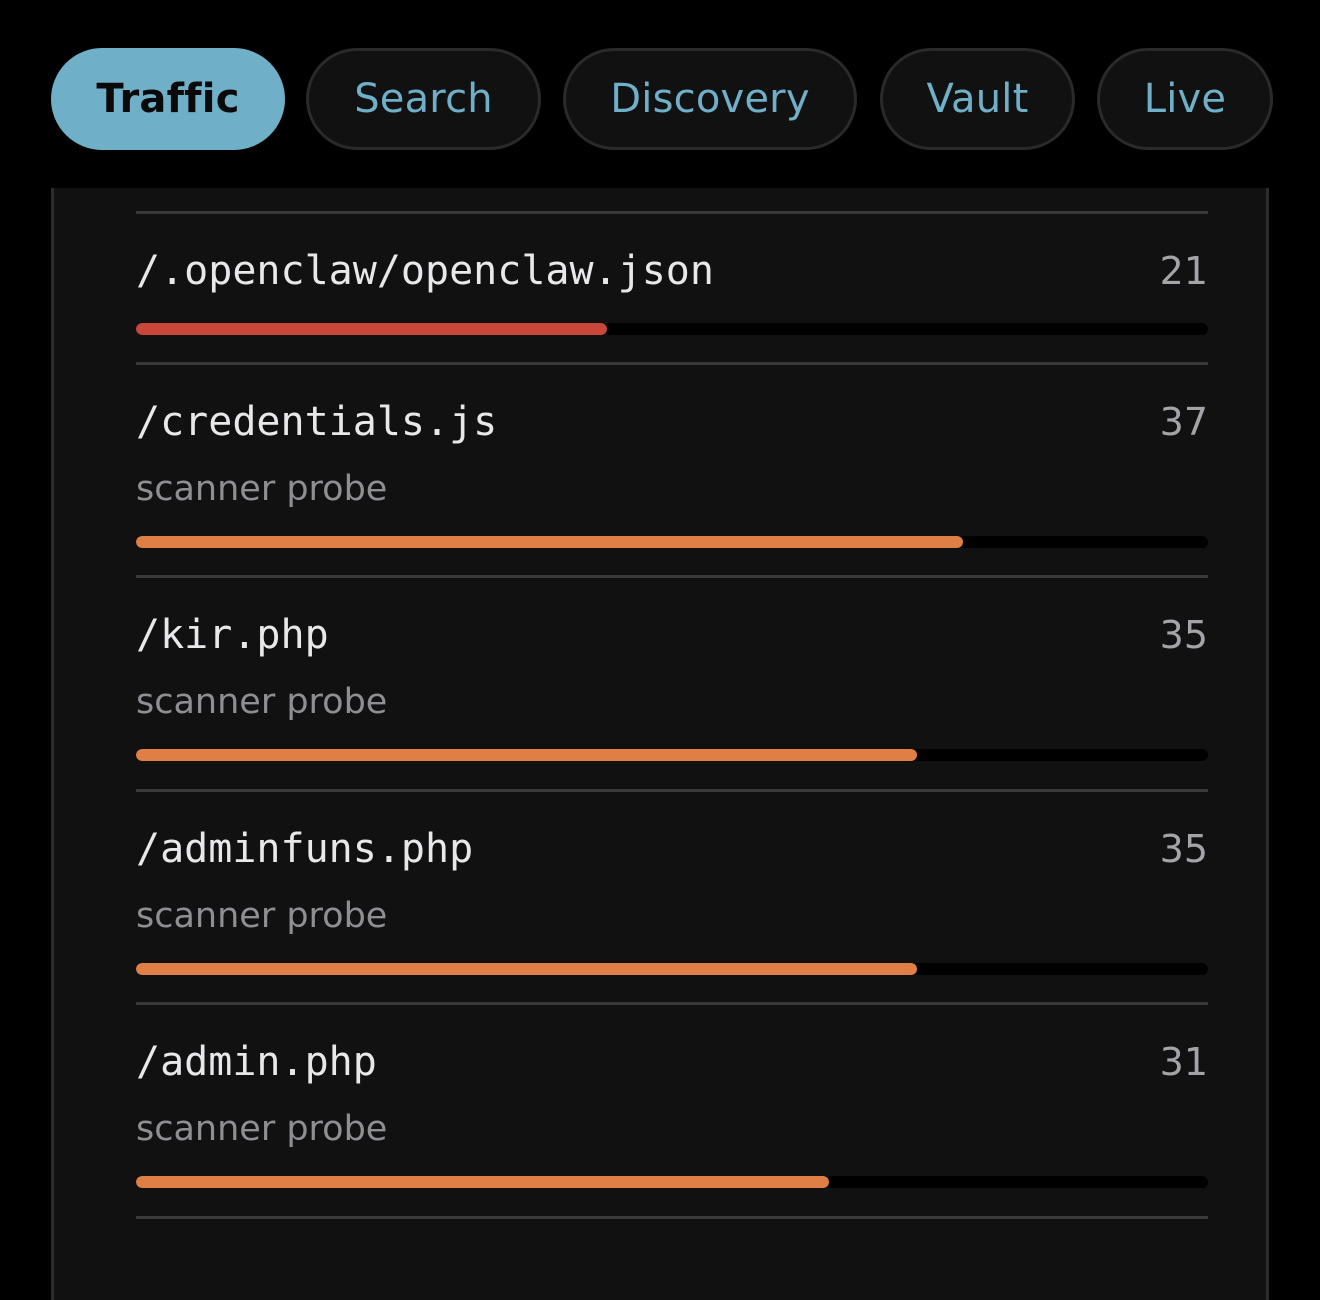  Describe the element at coordinates (423, 99) in the screenshot. I see `tab-search: Search` at that location.